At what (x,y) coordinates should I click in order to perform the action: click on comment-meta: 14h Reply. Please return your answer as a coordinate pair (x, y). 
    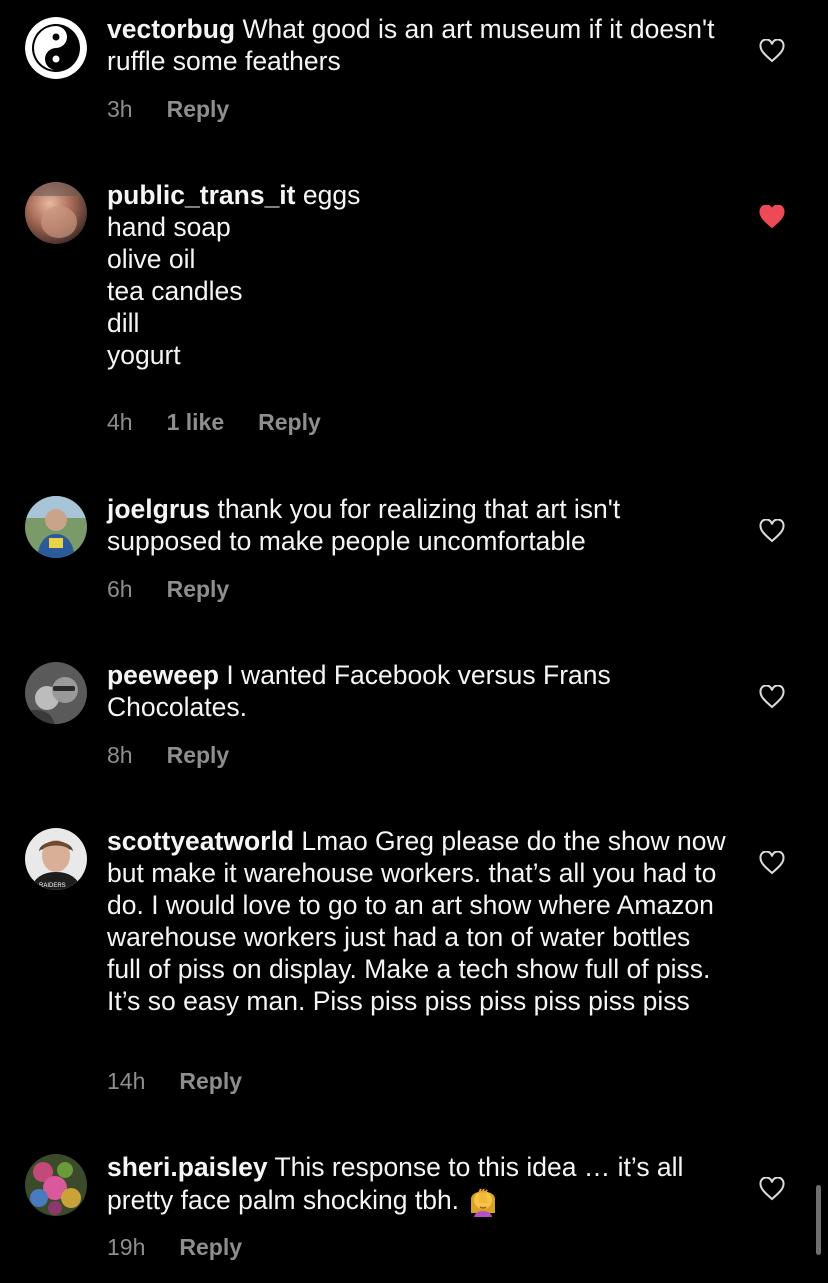
    Looking at the image, I should click on (174, 1081).